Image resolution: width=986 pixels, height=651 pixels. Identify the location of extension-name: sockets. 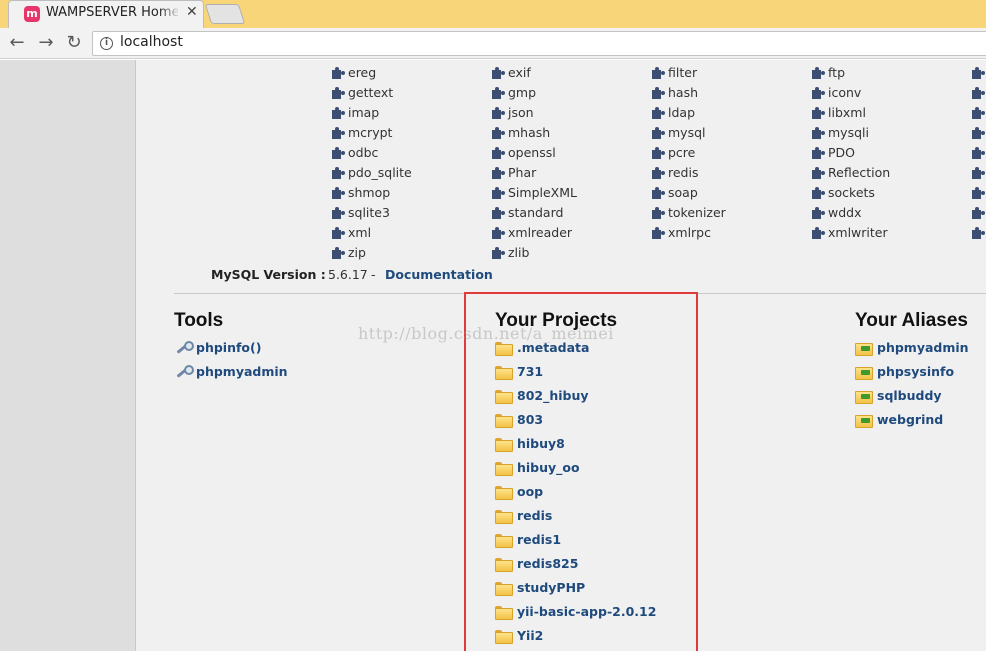
(851, 192).